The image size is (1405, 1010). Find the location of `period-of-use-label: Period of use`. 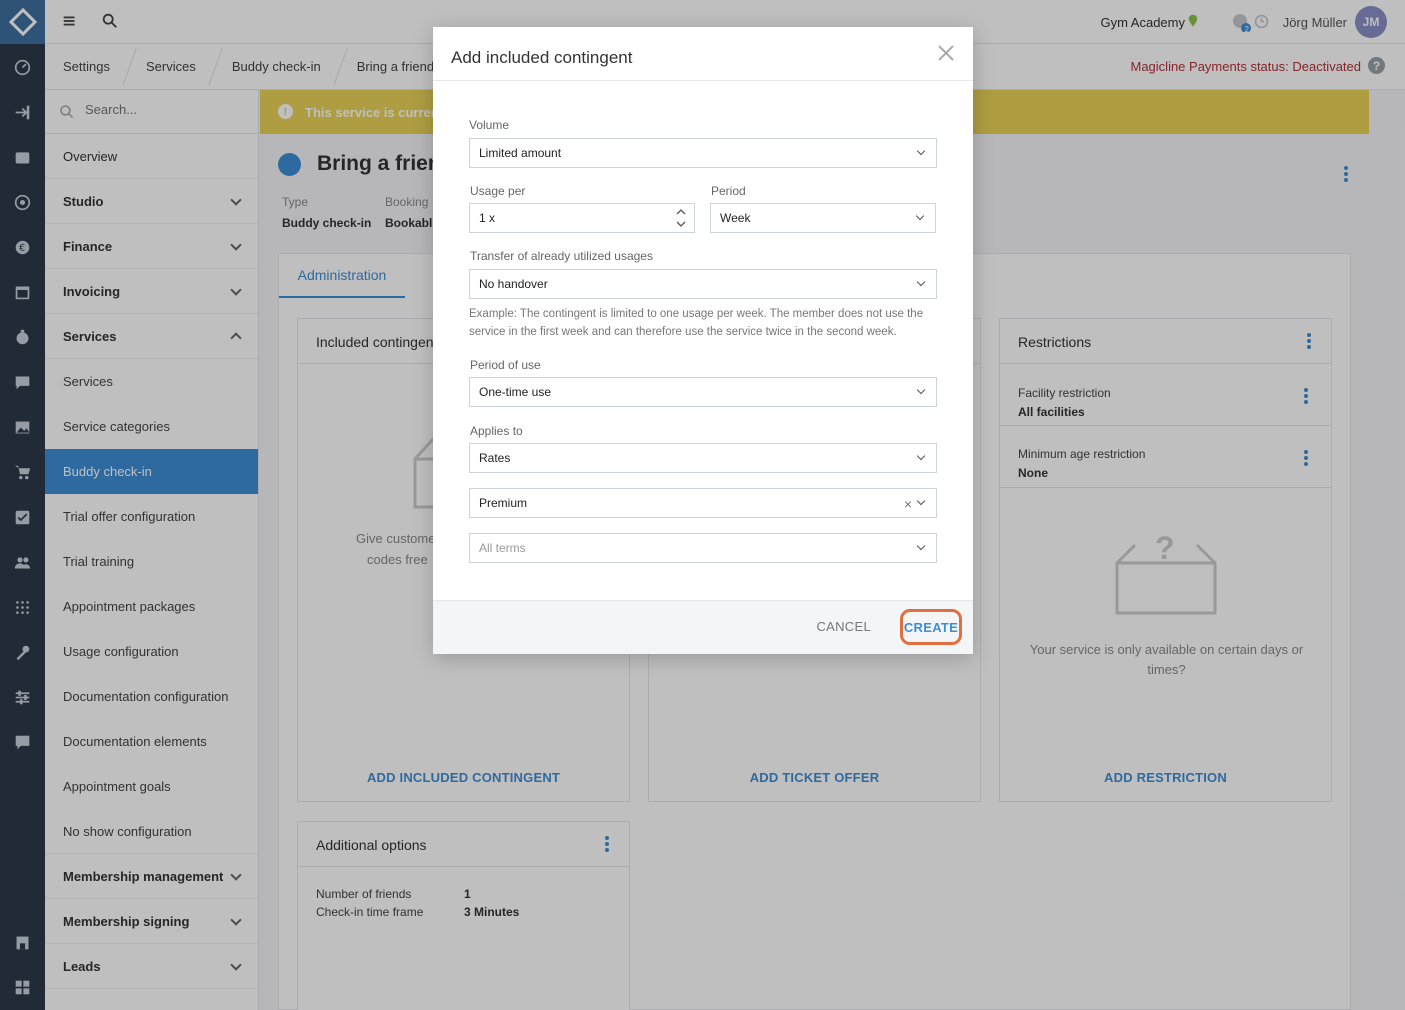

period-of-use-label: Period of use is located at coordinates (505, 365).